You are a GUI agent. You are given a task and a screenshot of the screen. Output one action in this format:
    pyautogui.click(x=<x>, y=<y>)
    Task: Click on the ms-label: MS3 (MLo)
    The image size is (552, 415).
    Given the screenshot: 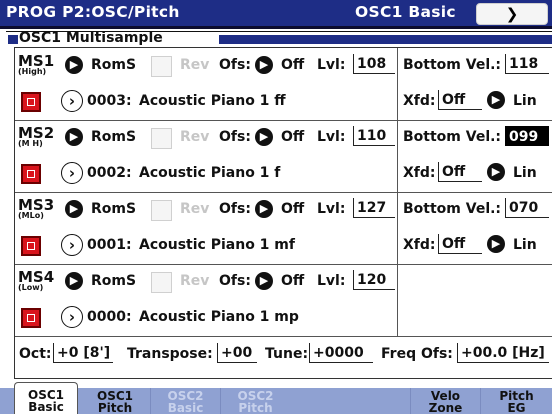 What is the action you would take?
    pyautogui.click(x=36, y=208)
    